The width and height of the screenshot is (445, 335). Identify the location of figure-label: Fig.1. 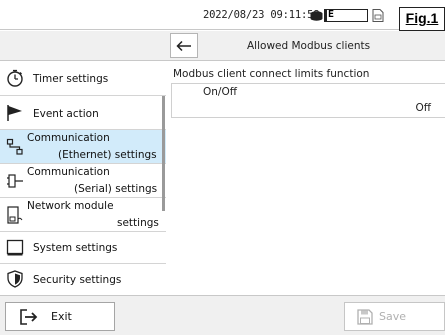
(422, 19).